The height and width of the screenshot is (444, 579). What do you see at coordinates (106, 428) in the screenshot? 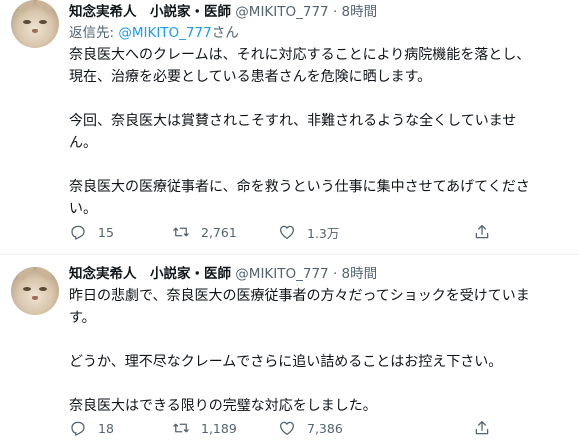
I see `reply-count: 18` at bounding box center [106, 428].